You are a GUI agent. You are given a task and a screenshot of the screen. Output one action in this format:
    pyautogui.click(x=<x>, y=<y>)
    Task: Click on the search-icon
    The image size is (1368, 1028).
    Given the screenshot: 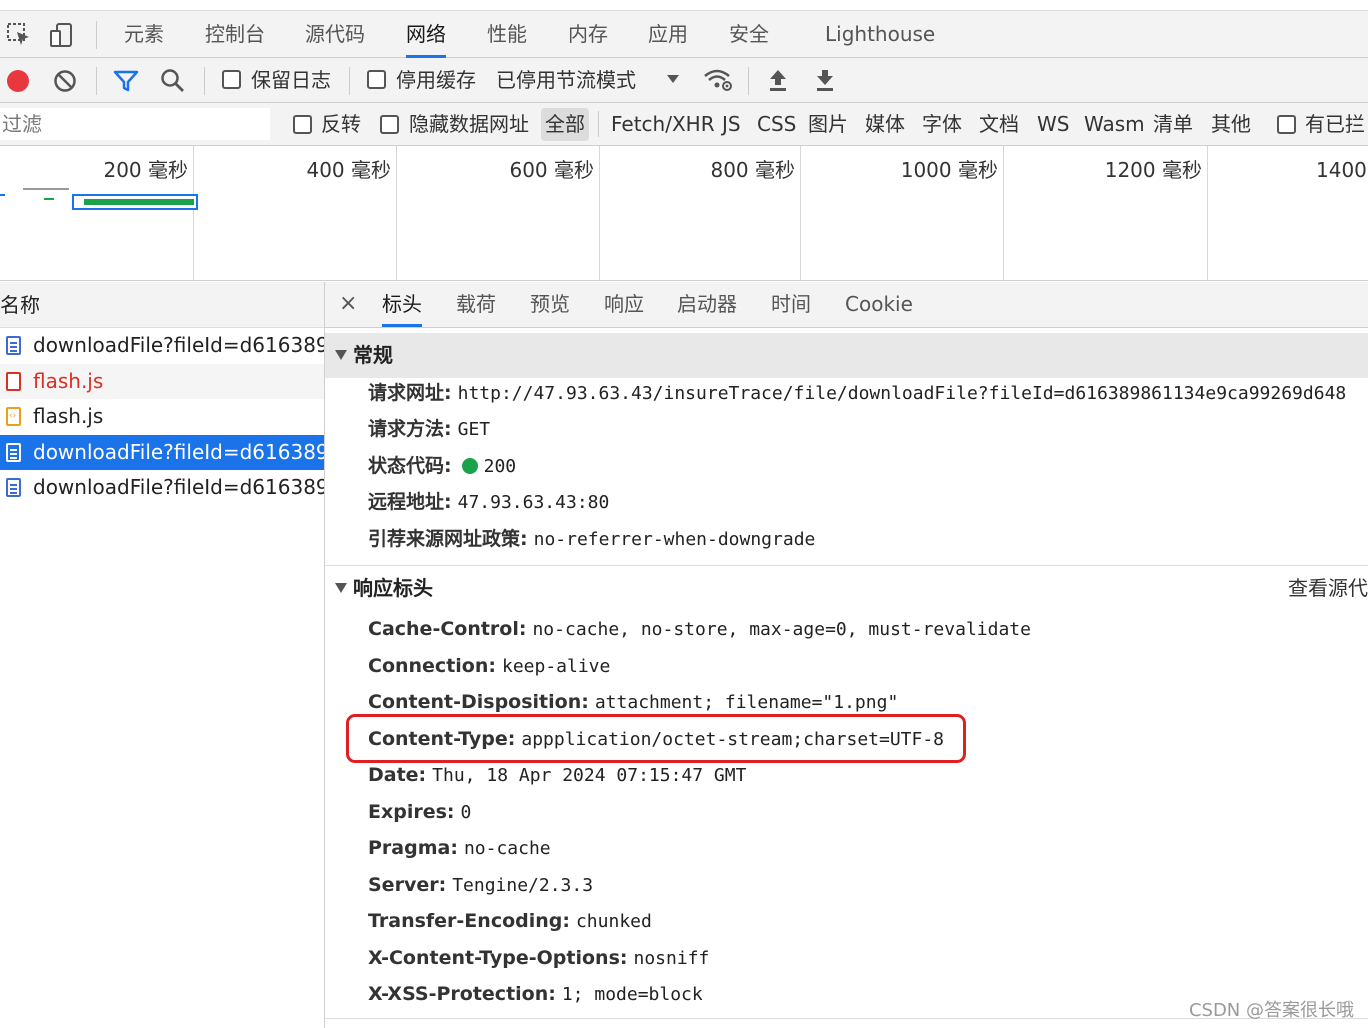 What is the action you would take?
    pyautogui.click(x=173, y=81)
    